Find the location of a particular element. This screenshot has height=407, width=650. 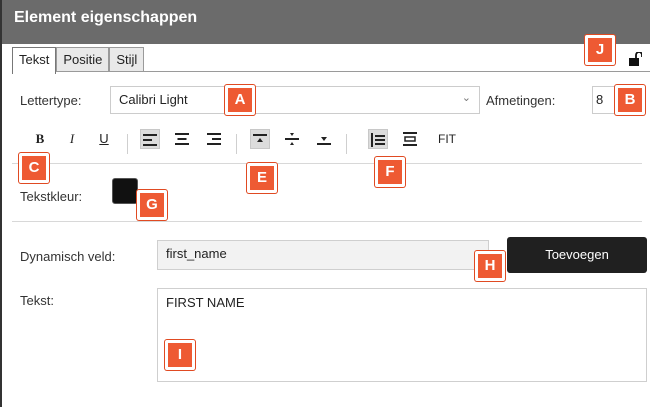

font-select: Calibri Light ⌄ is located at coordinates (295, 100).